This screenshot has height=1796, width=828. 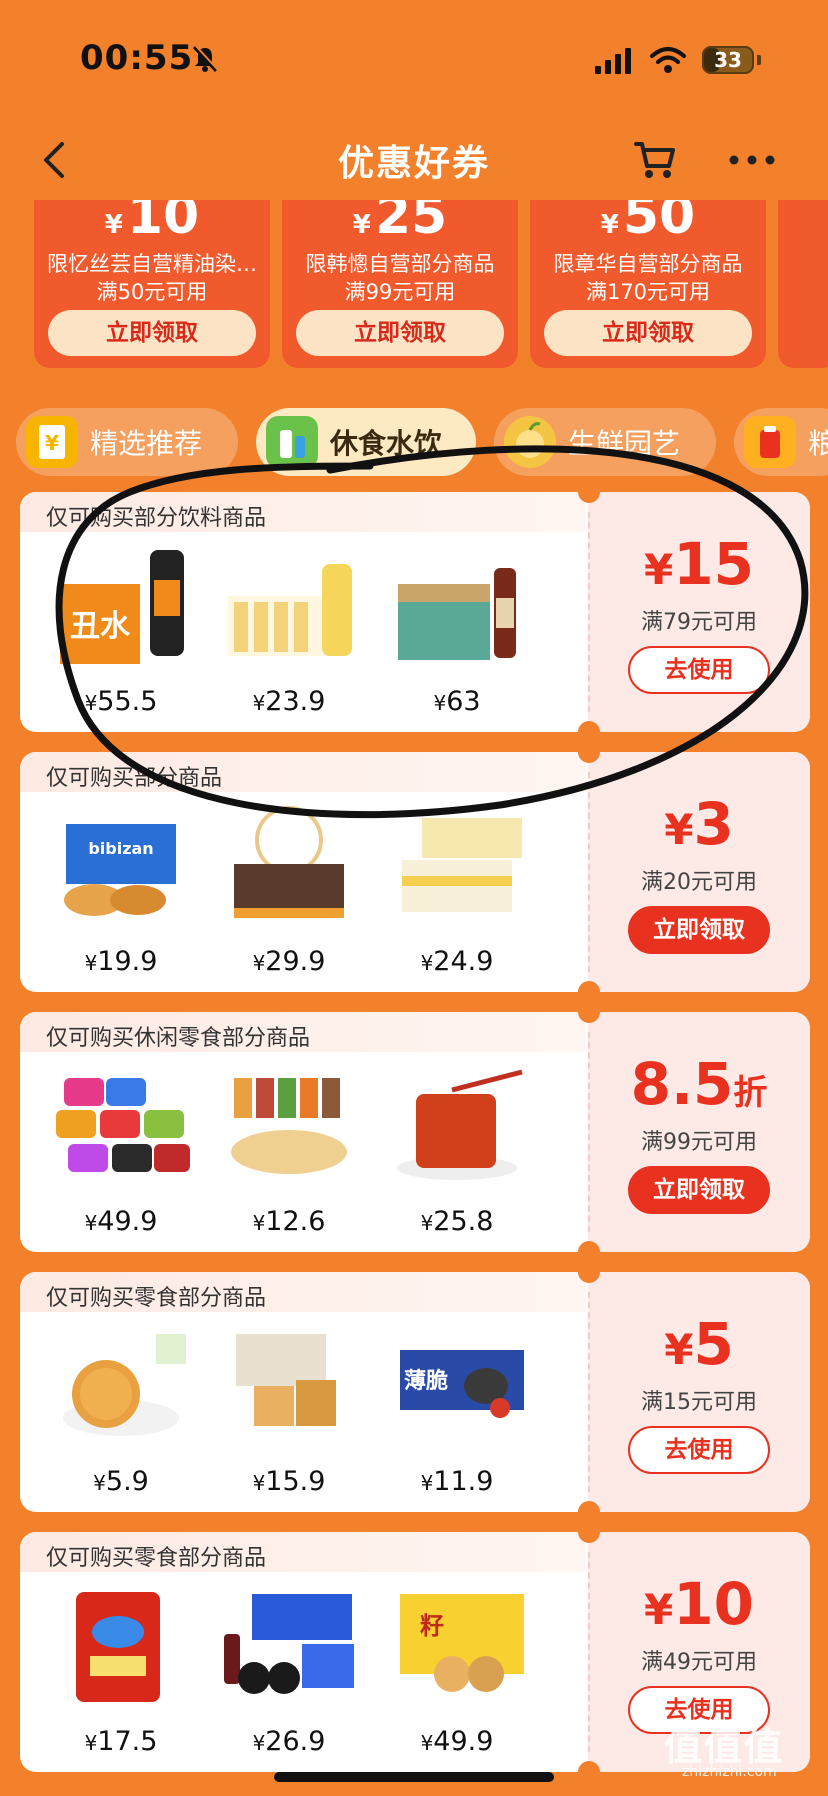 I want to click on top-coupon-title: 限章华自营部分商品, so click(x=648, y=264).